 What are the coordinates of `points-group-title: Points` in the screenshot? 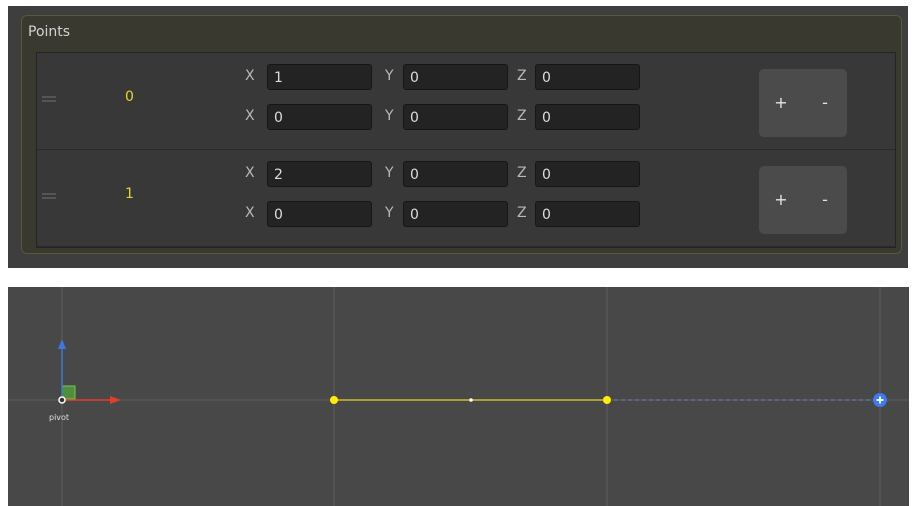 It's located at (49, 32).